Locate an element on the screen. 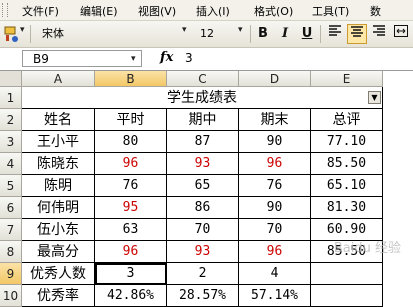 The image size is (413, 307). column-header-a: A is located at coordinates (58, 79).